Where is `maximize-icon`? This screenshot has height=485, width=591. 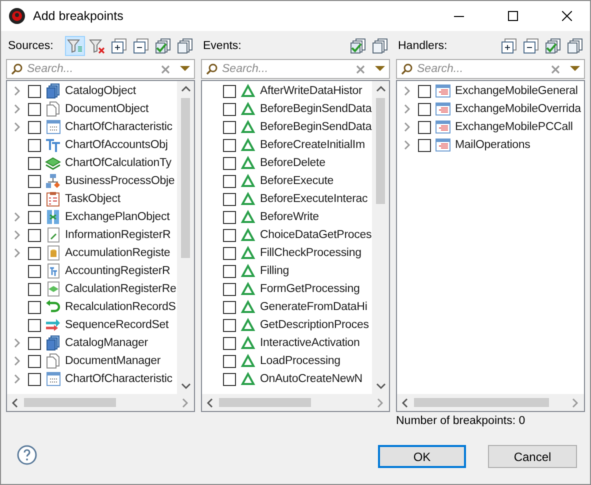 maximize-icon is located at coordinates (513, 16).